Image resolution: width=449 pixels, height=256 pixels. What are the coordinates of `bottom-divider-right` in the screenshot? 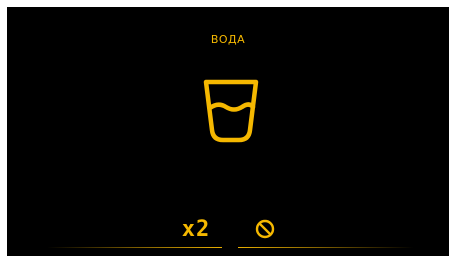 It's located at (326, 247).